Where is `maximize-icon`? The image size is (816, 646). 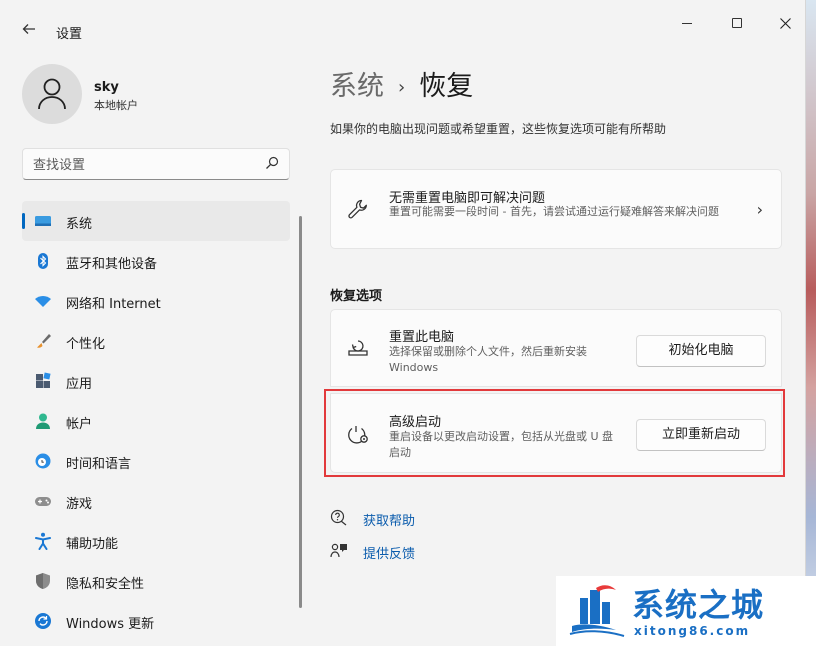
maximize-icon is located at coordinates (737, 23).